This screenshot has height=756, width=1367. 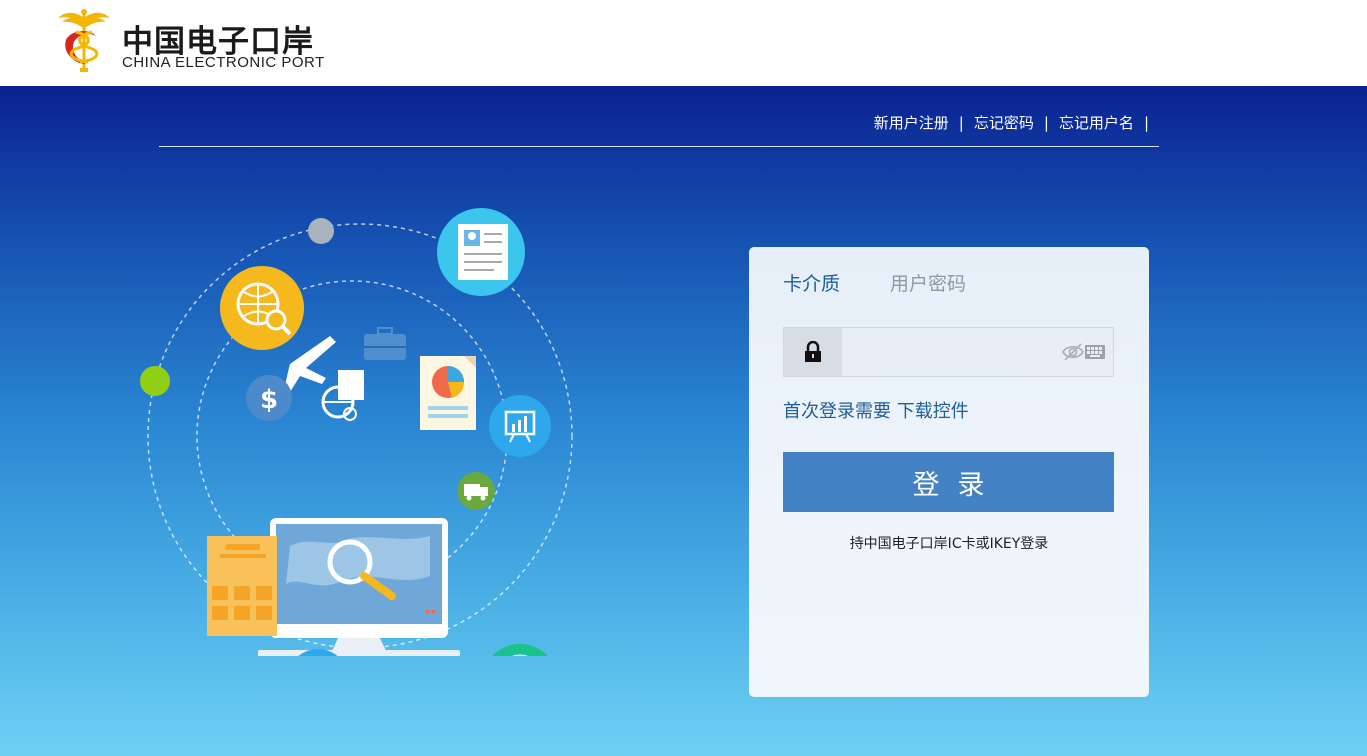 I want to click on building-icon, so click(x=242, y=586).